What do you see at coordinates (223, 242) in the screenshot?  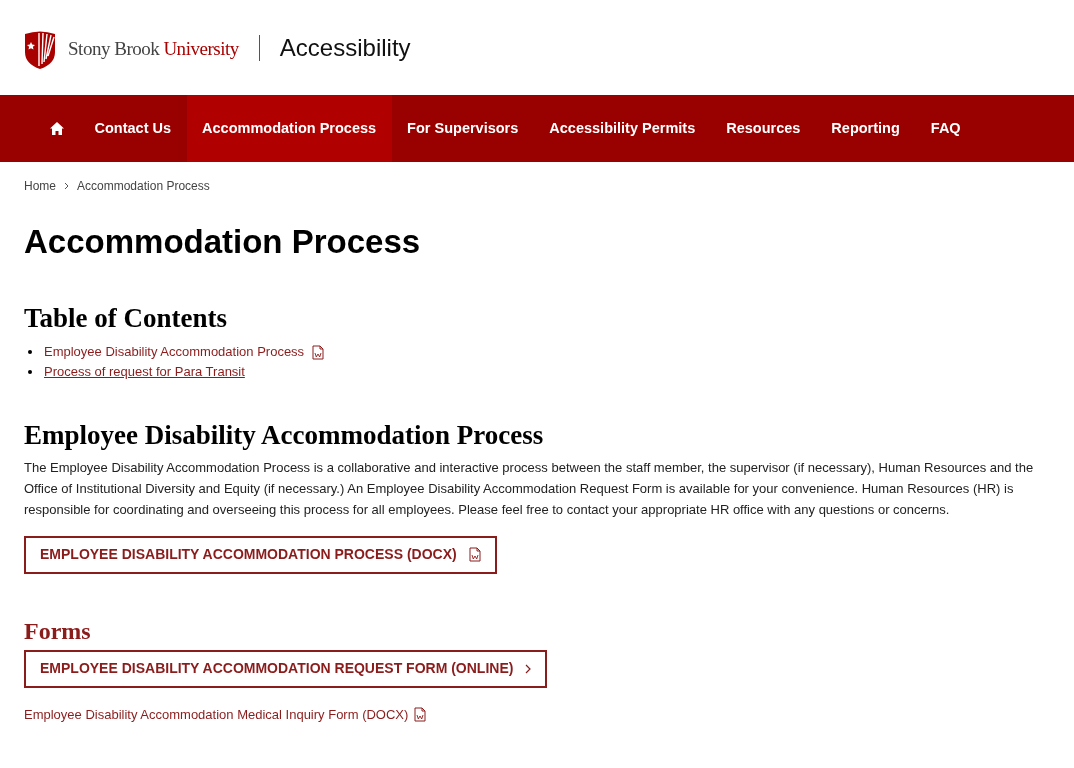 I see `page-title: Accommodation Process` at bounding box center [223, 242].